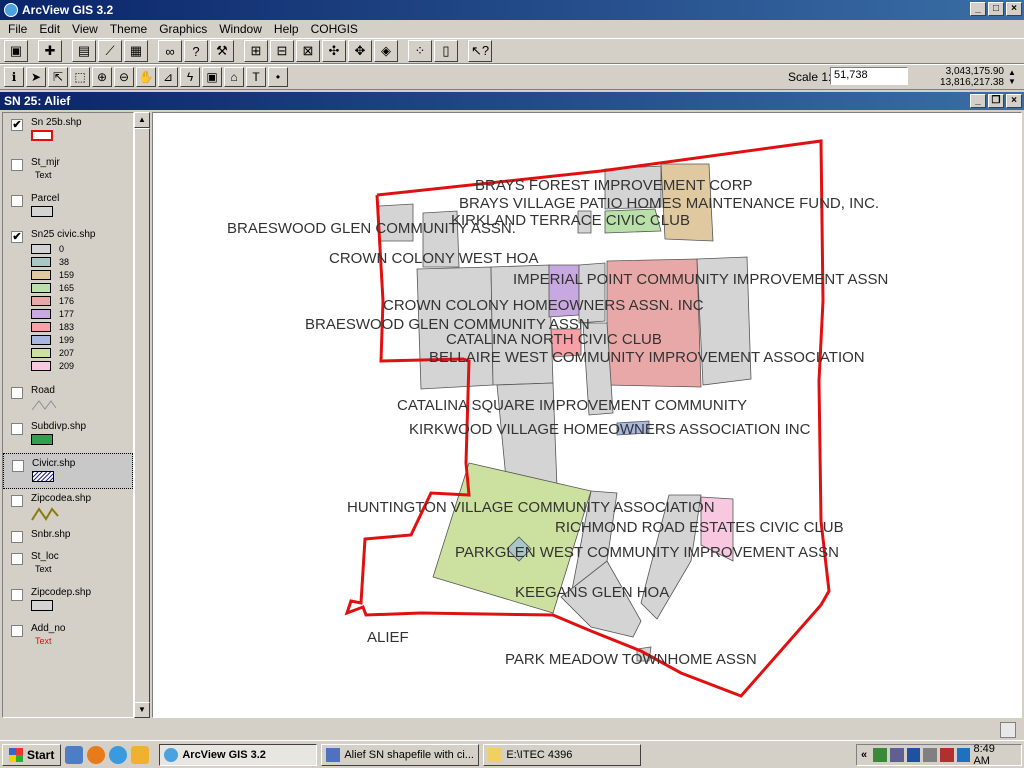 The image size is (1024, 768). I want to click on theme-name: Sn25 civic.shp, so click(63, 234).